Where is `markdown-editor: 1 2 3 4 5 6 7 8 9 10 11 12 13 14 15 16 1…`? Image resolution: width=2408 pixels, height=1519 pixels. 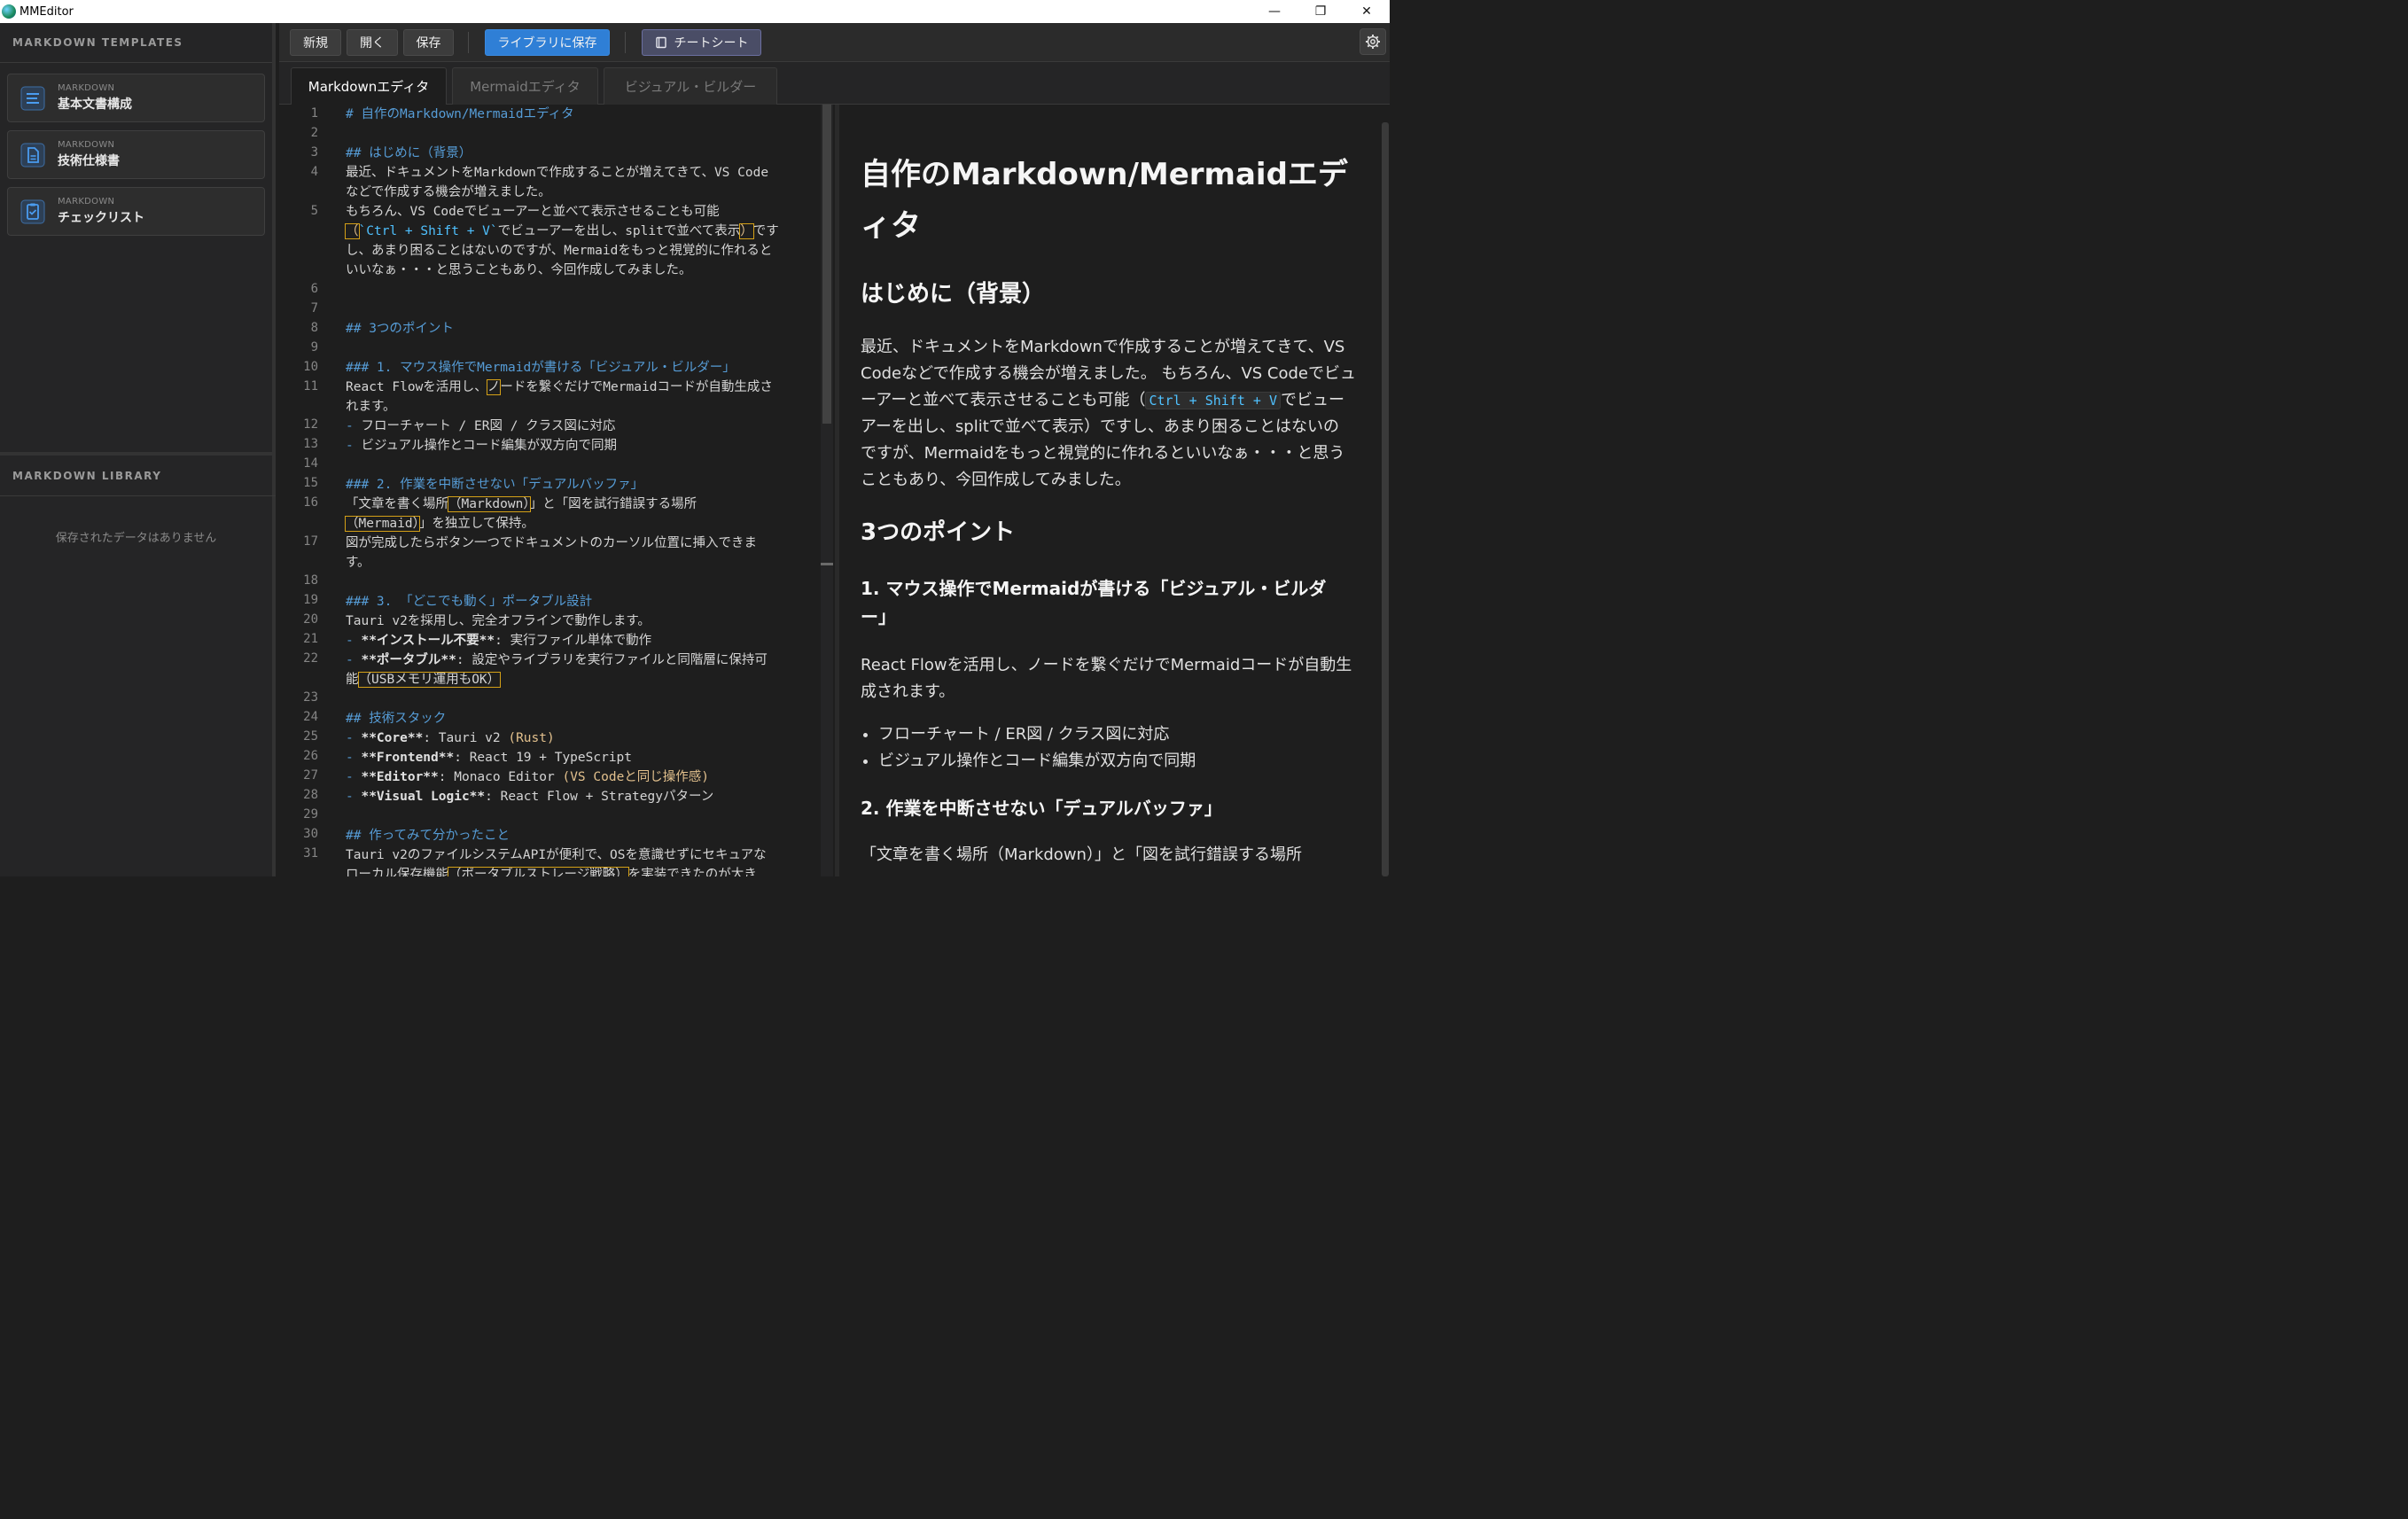 markdown-editor: 1 2 3 4 5 6 7 8 9 10 11 12 13 14 15 16 1… is located at coordinates (557, 490).